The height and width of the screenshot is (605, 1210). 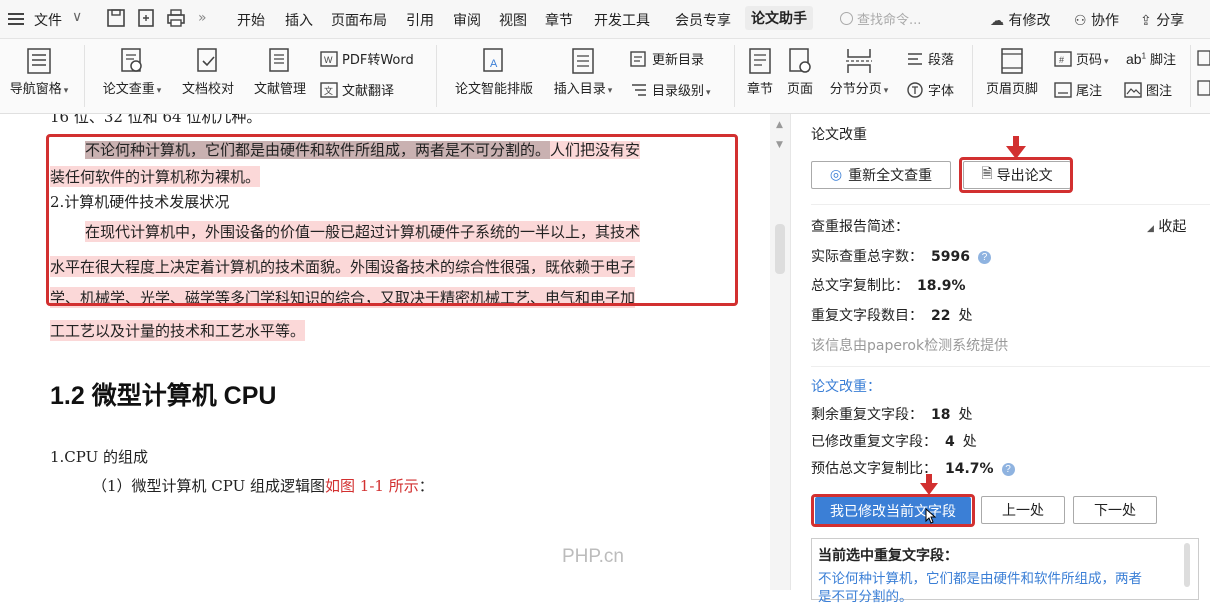 I want to click on triangle-icon: ◢, so click(x=1150, y=229).